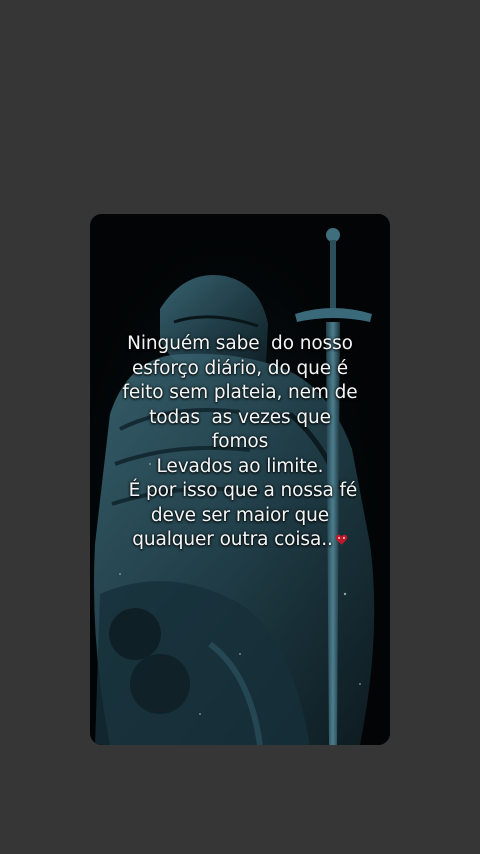 This screenshot has width=480, height=854. I want to click on heart-icon, so click(341, 539).